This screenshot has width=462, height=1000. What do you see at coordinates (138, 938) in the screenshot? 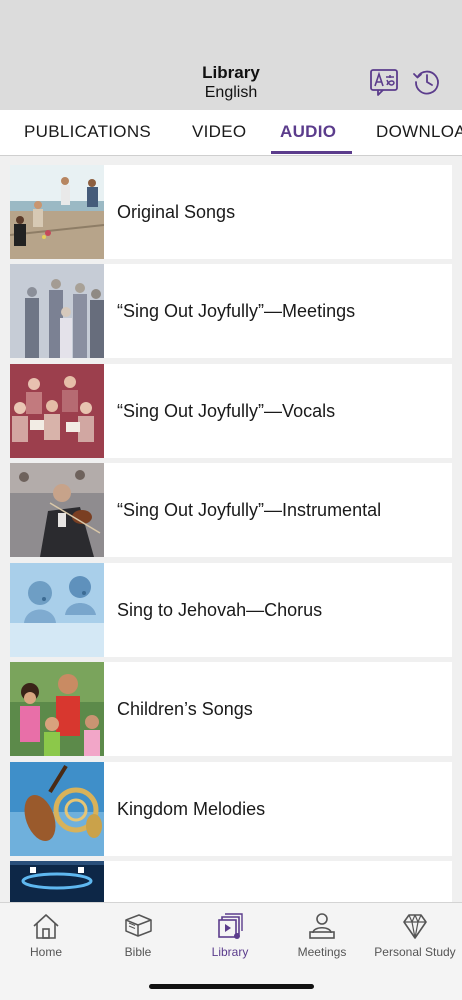
I see `nav-bible: Bible` at bounding box center [138, 938].